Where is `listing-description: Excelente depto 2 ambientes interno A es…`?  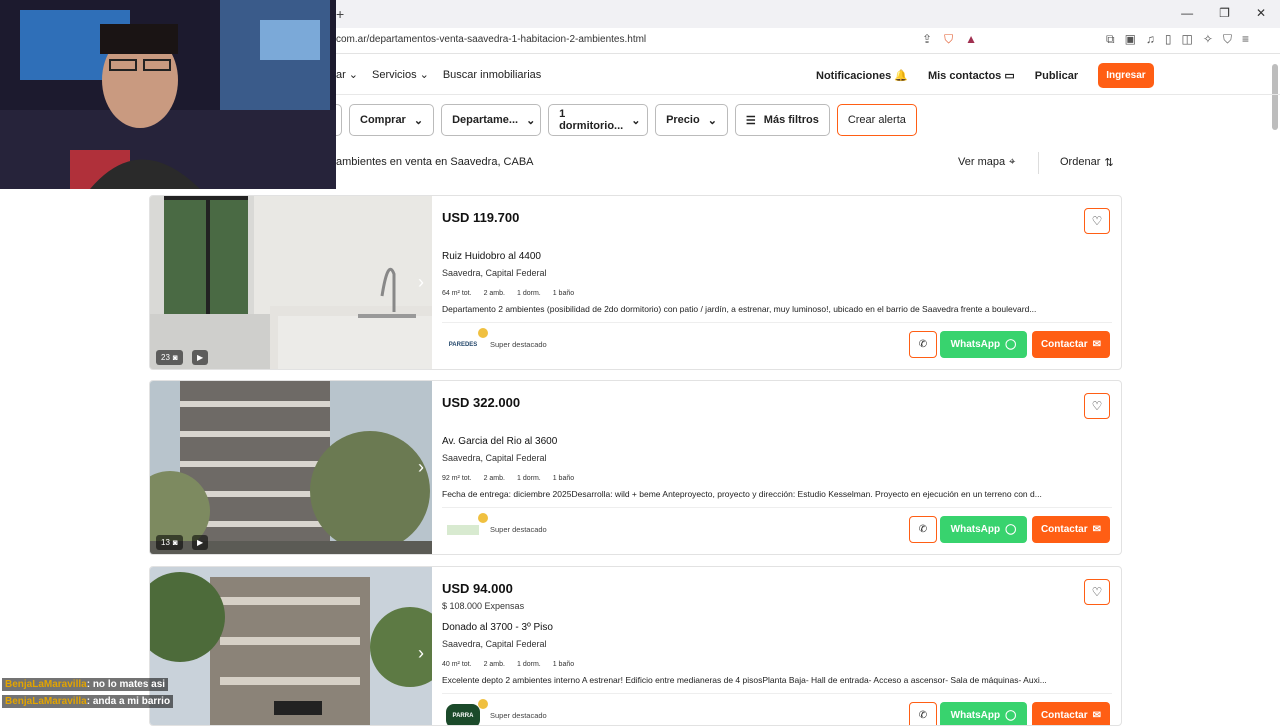
listing-description: Excelente depto 2 ambientes interno A es… is located at coordinates (777, 680).